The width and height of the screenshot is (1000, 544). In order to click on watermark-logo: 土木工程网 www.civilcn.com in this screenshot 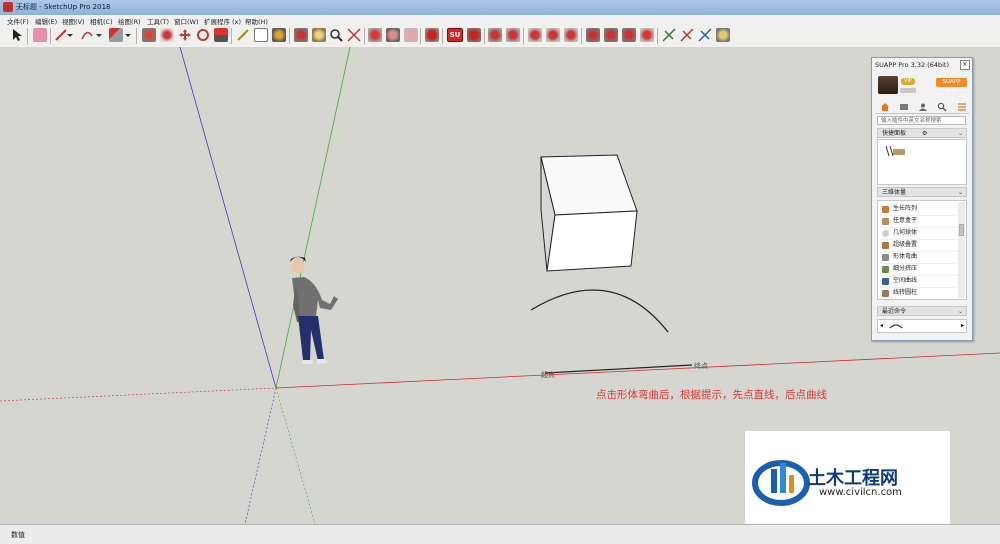, I will do `click(847, 481)`.